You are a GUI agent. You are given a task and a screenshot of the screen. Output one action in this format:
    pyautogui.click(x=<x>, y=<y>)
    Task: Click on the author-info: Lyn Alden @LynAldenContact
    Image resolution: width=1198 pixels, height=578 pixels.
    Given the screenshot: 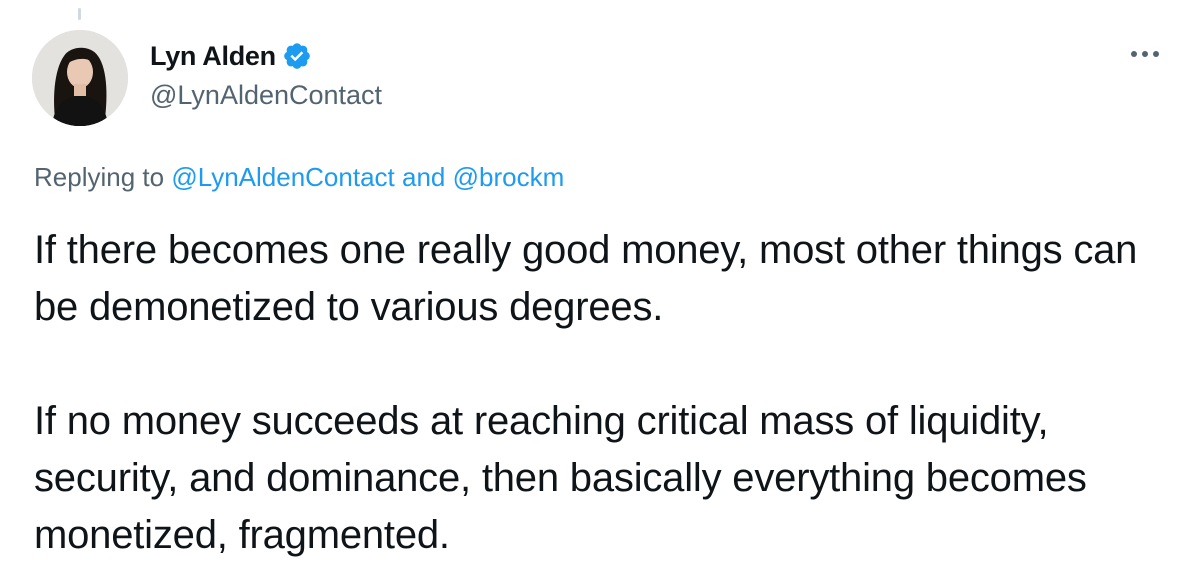 What is the action you would take?
    pyautogui.click(x=266, y=74)
    